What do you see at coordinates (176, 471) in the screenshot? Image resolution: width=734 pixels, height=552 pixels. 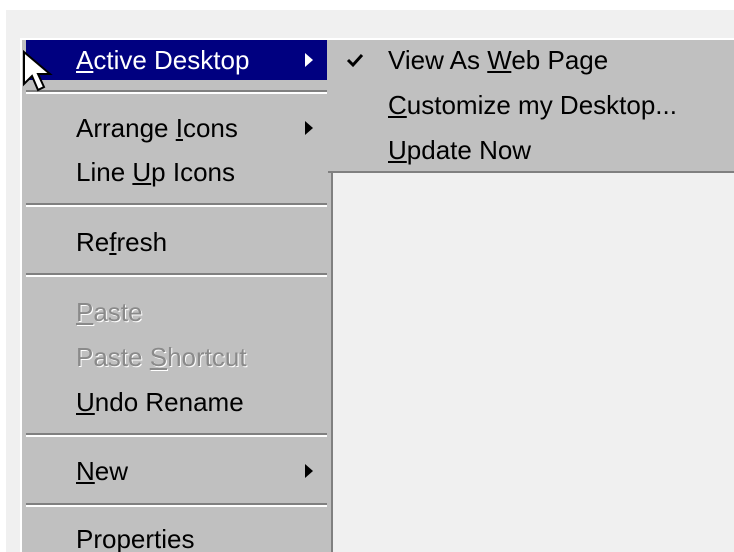 I see `menu-item-new: New` at bounding box center [176, 471].